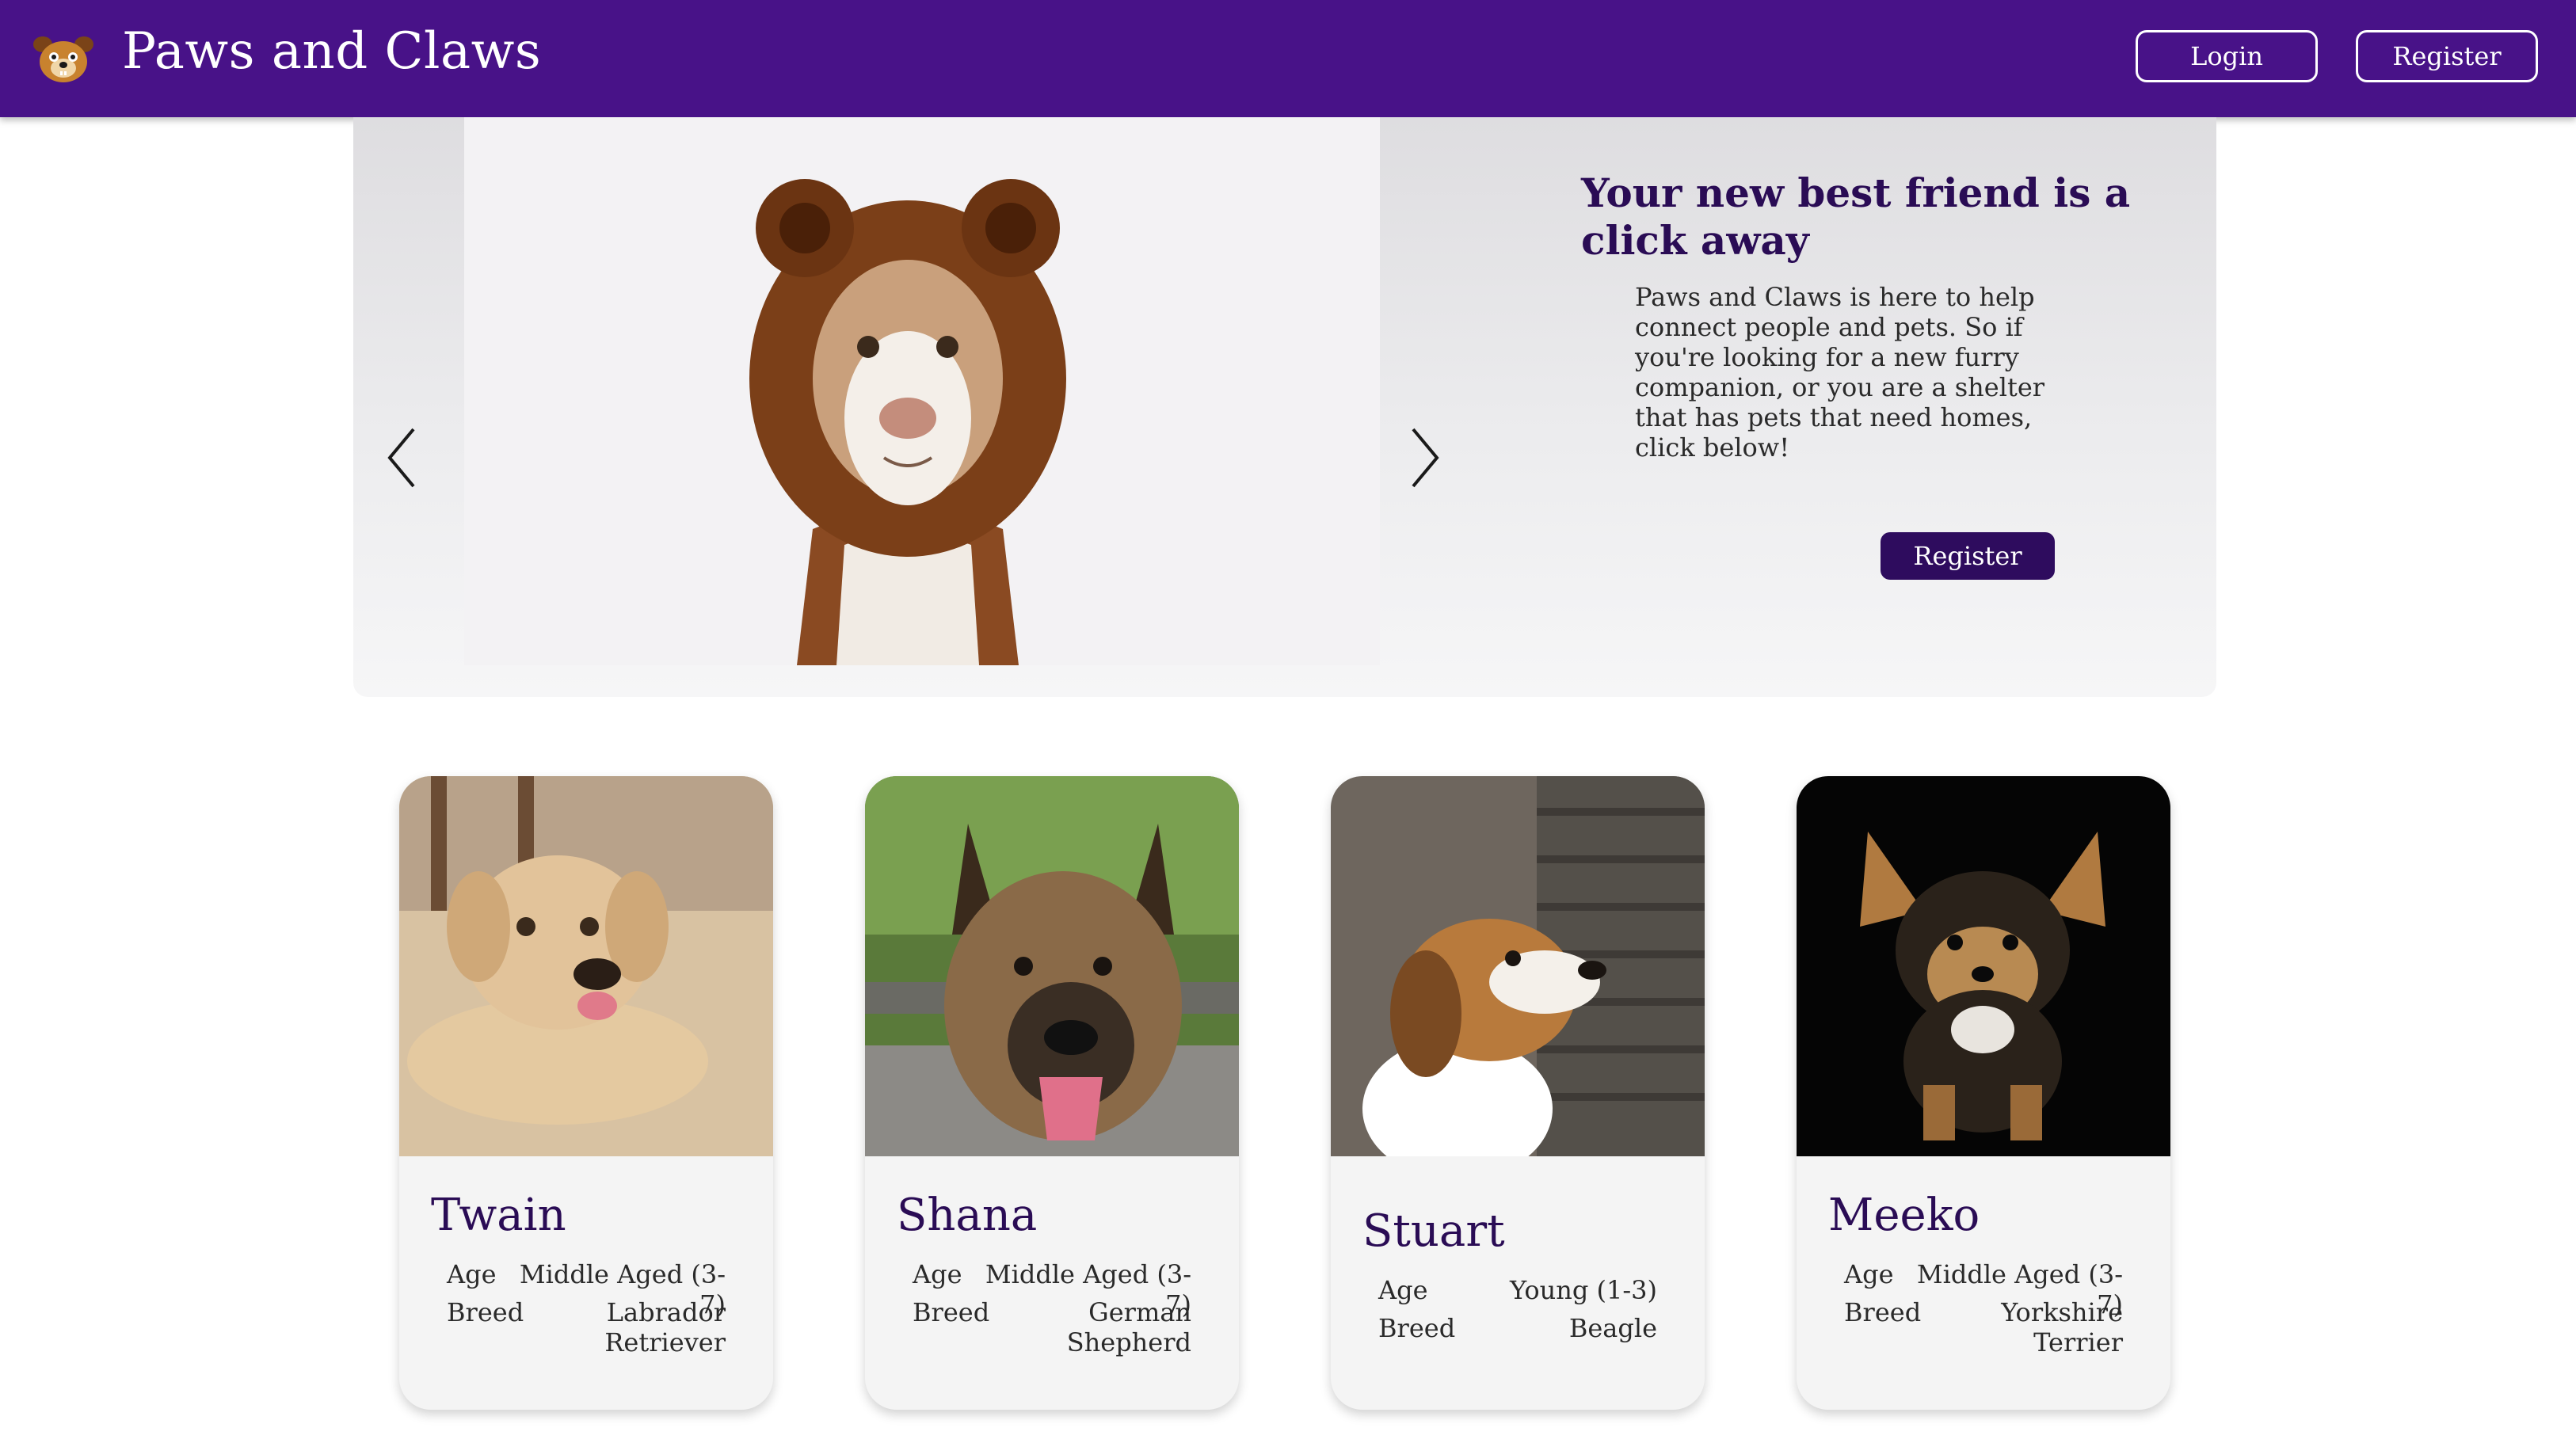 This screenshot has width=2576, height=1443. Describe the element at coordinates (1424, 457) in the screenshot. I see `chevron-right-icon` at that location.